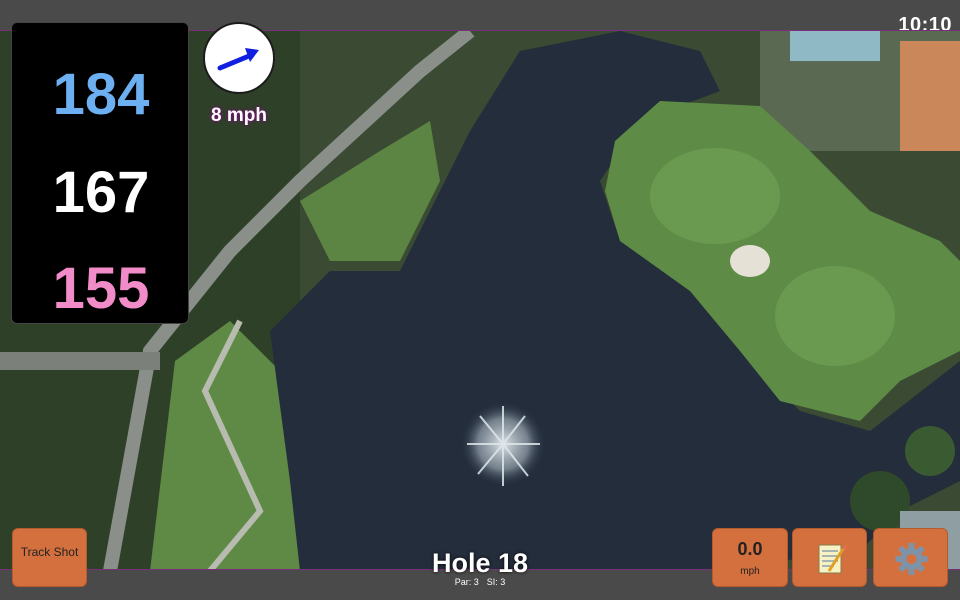  I want to click on gear-icon, so click(911, 559).